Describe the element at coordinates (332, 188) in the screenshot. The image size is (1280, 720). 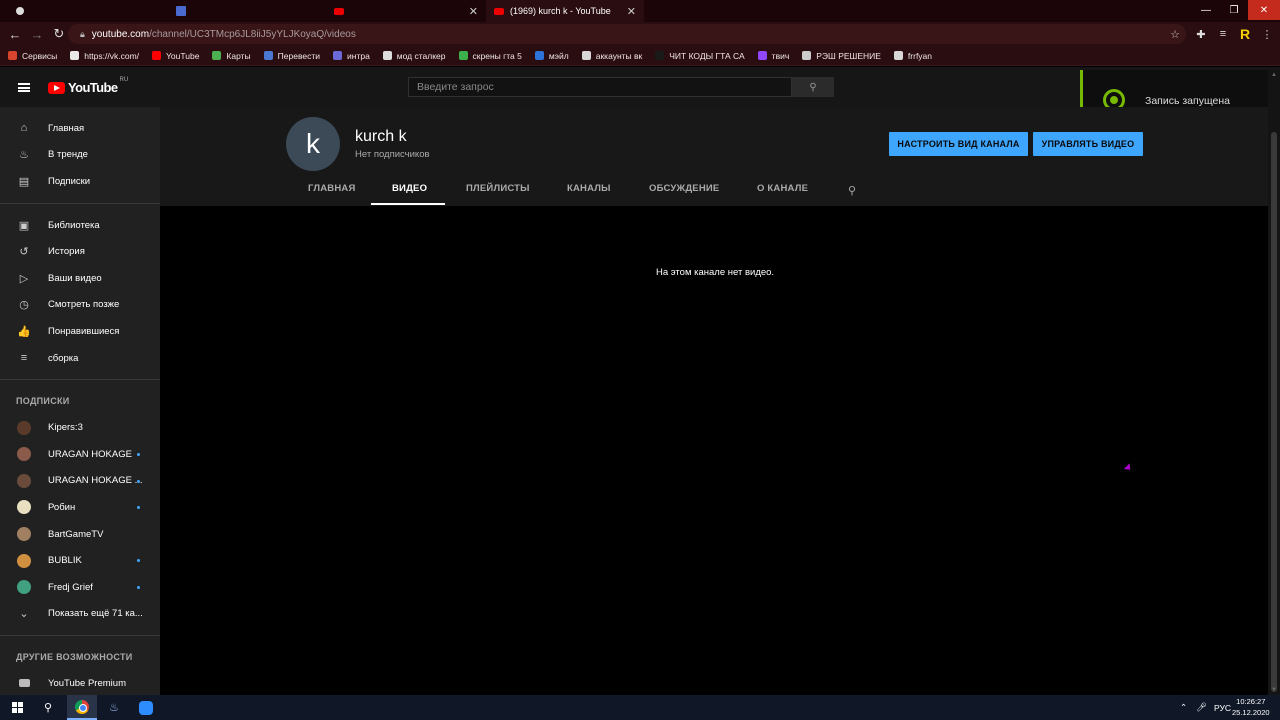
I see `tab-home: ГЛАВНАЯ` at that location.